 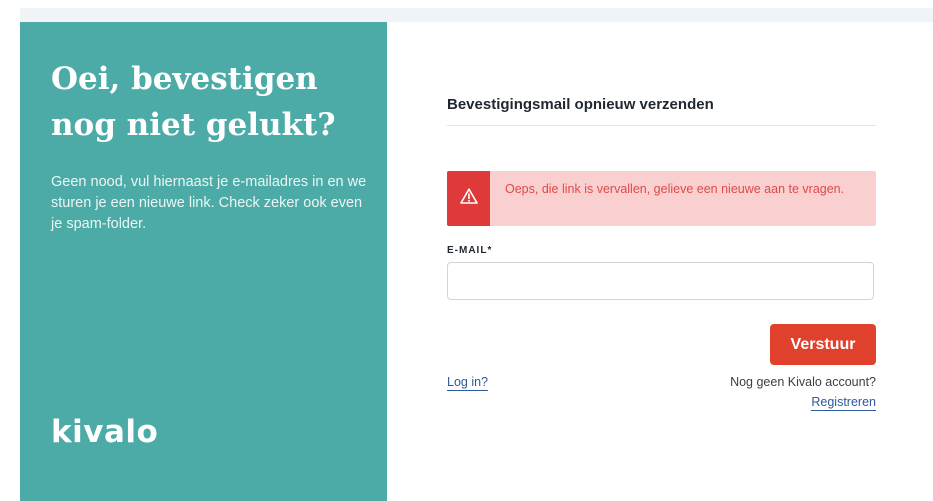 What do you see at coordinates (105, 432) in the screenshot?
I see `kivalo-logo: kivalo` at bounding box center [105, 432].